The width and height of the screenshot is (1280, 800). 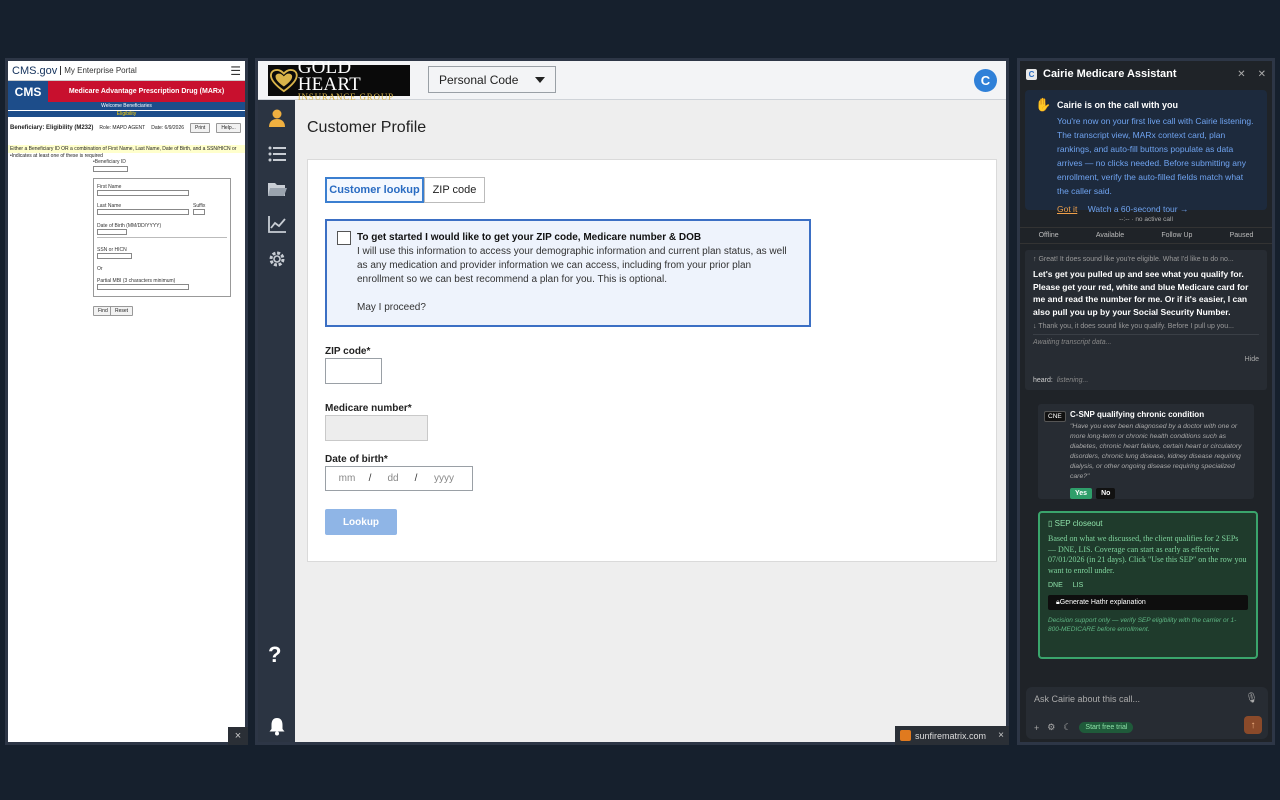 I want to click on plus-icon: +, so click(x=1036, y=728).